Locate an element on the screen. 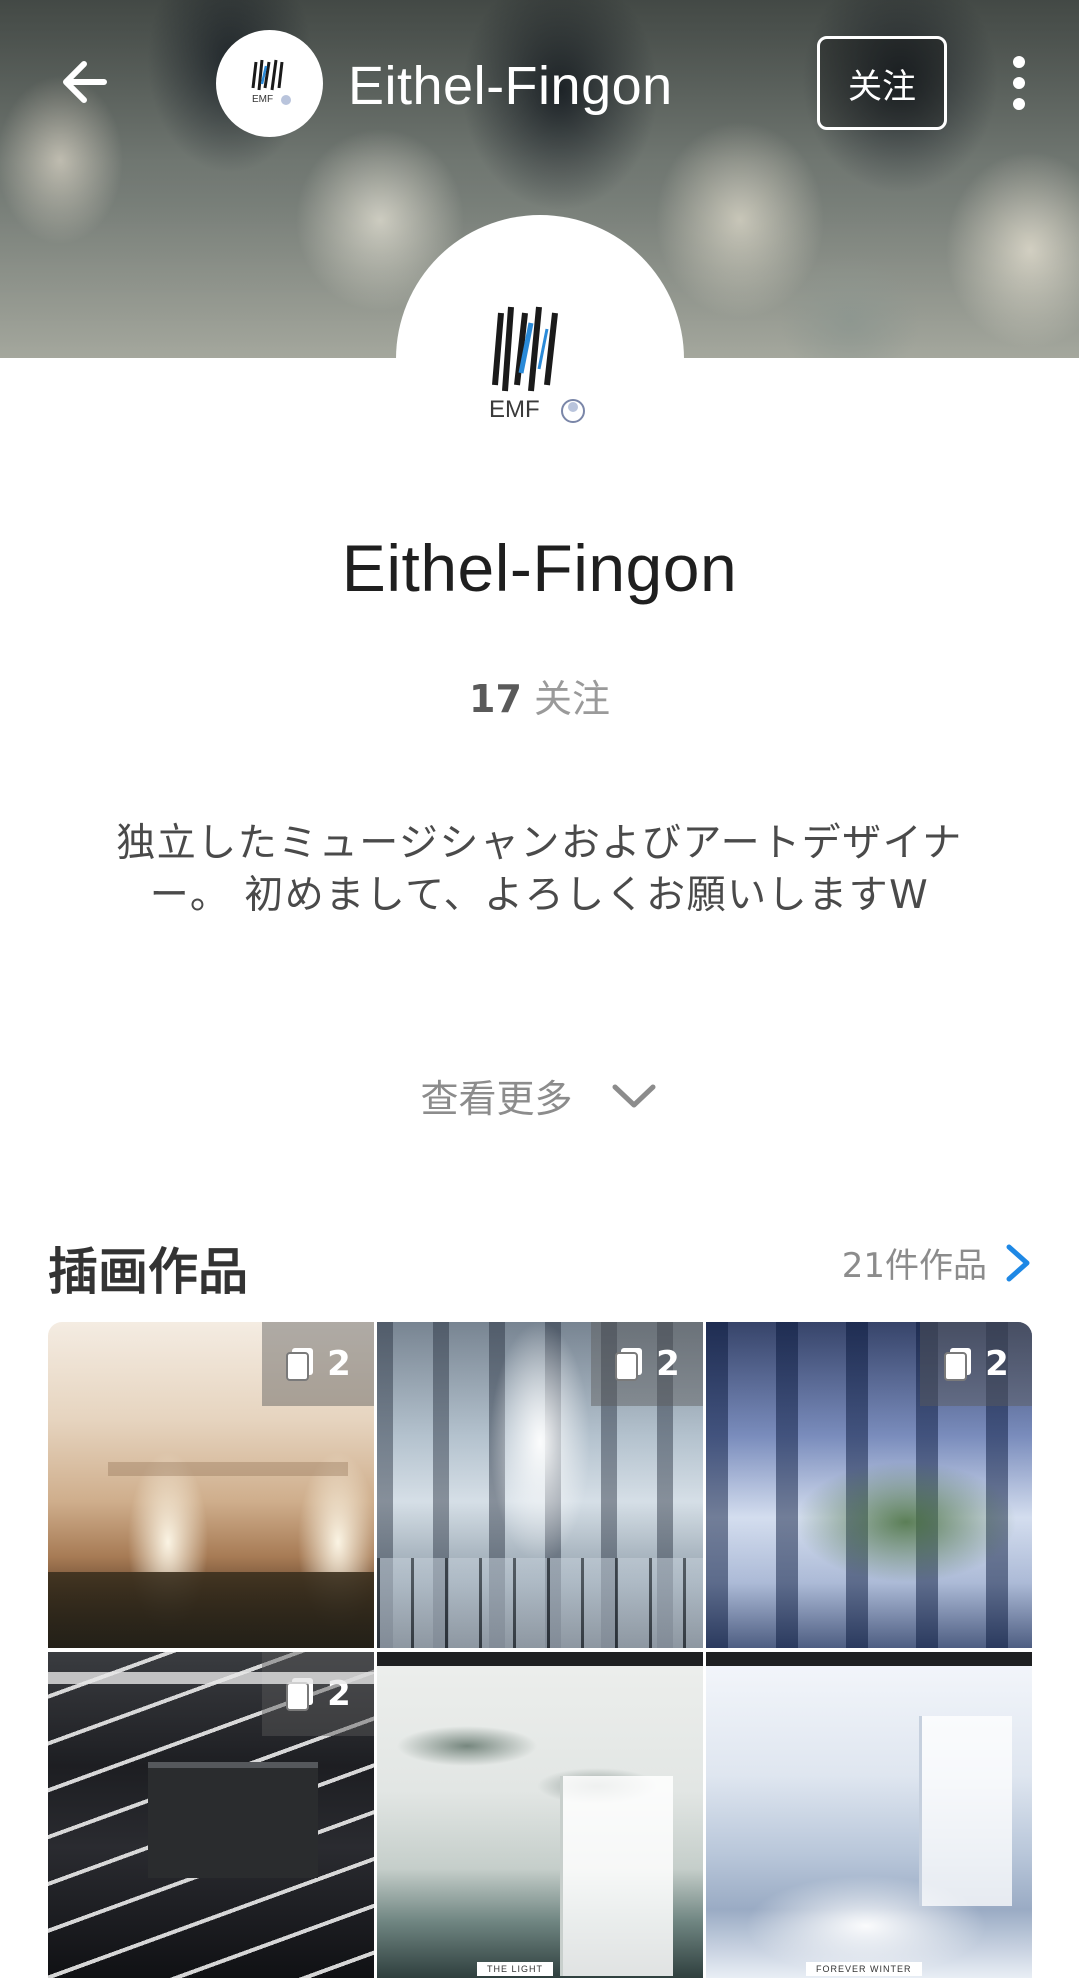 Image resolution: width=1079 pixels, height=1981 pixels. follow-button: 关注 is located at coordinates (882, 83).